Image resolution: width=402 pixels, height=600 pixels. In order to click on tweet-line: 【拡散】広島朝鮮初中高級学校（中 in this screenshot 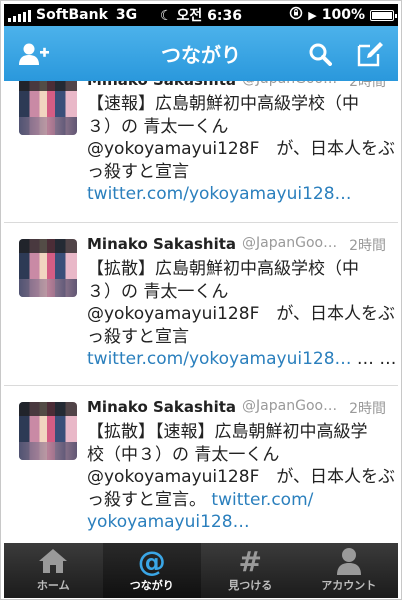, I will do `click(223, 269)`.